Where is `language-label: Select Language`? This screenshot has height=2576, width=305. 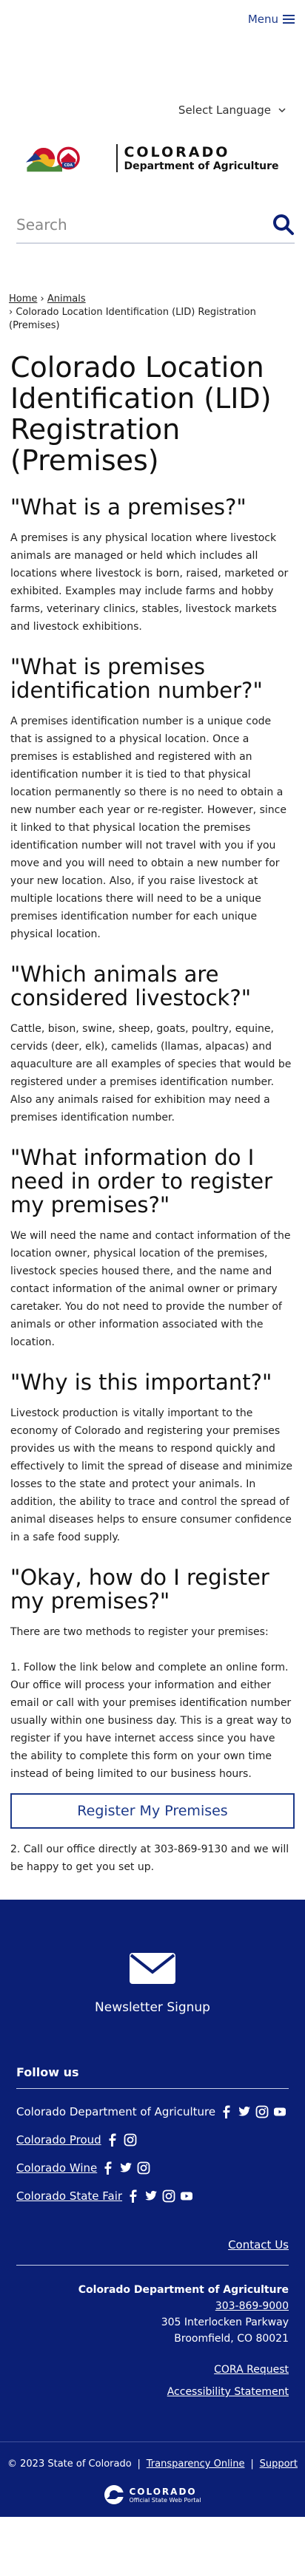 language-label: Select Language is located at coordinates (225, 110).